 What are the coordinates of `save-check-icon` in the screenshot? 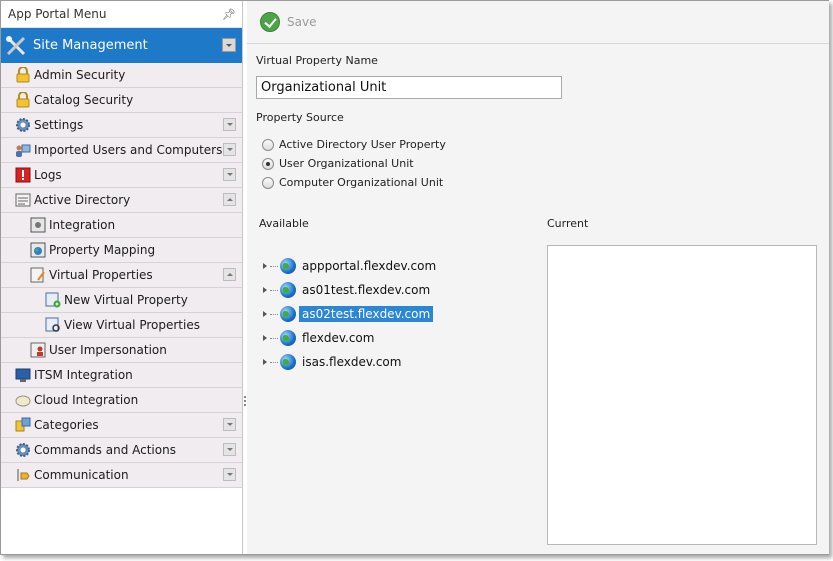 It's located at (270, 22).